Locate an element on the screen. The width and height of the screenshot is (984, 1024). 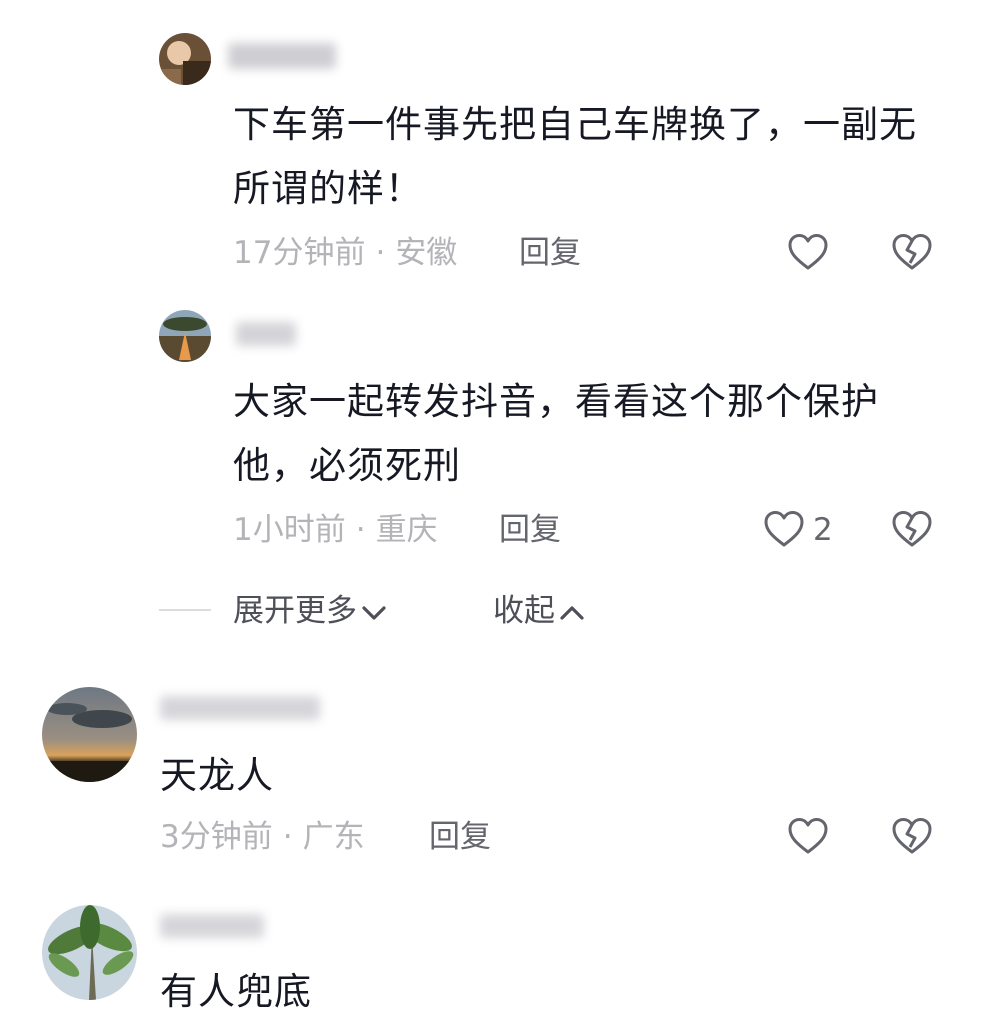
comment-text: 下车第一件事先把自己车牌换了，一副无所谓的样！ is located at coordinates (575, 156).